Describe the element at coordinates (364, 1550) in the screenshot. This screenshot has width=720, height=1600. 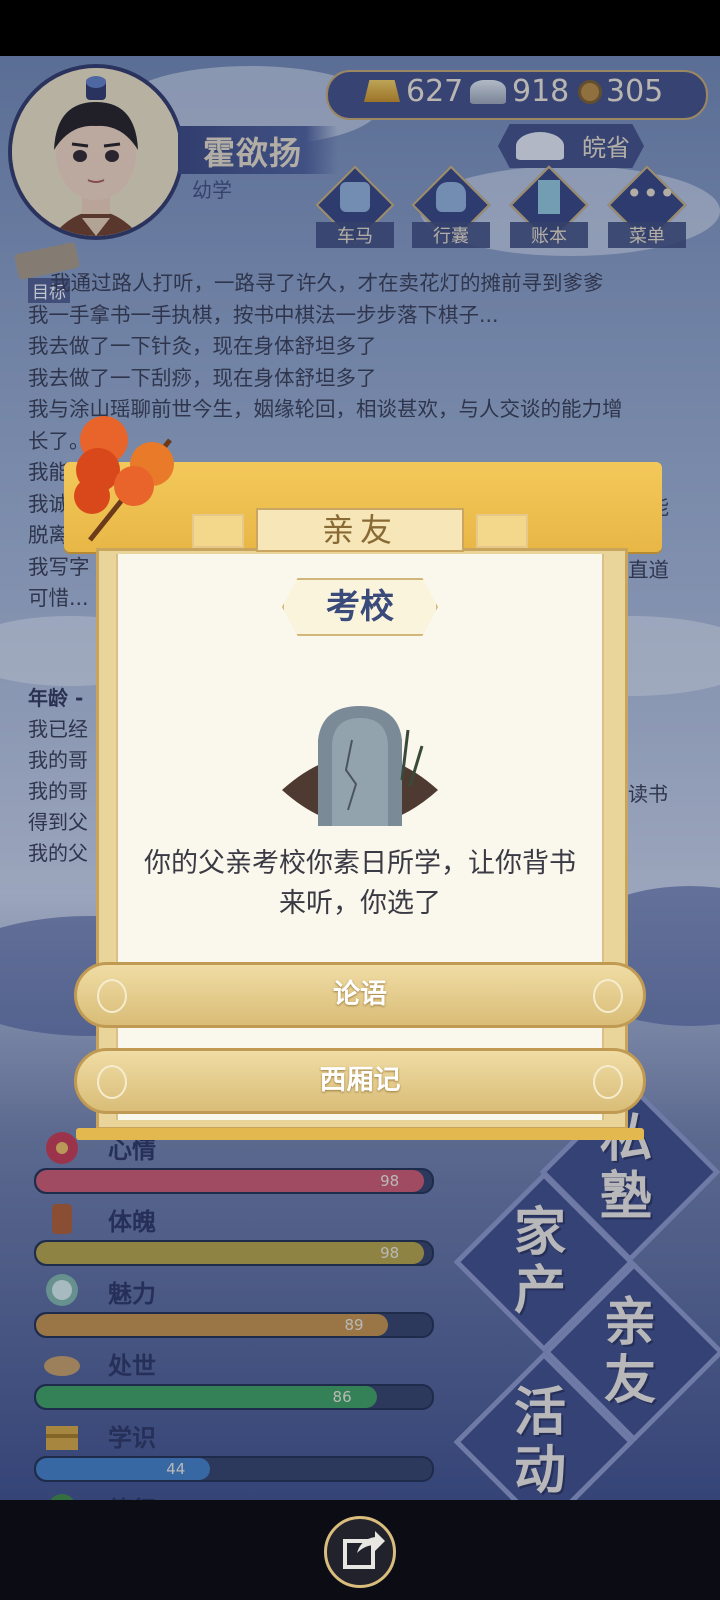
I see `share-icon` at that location.